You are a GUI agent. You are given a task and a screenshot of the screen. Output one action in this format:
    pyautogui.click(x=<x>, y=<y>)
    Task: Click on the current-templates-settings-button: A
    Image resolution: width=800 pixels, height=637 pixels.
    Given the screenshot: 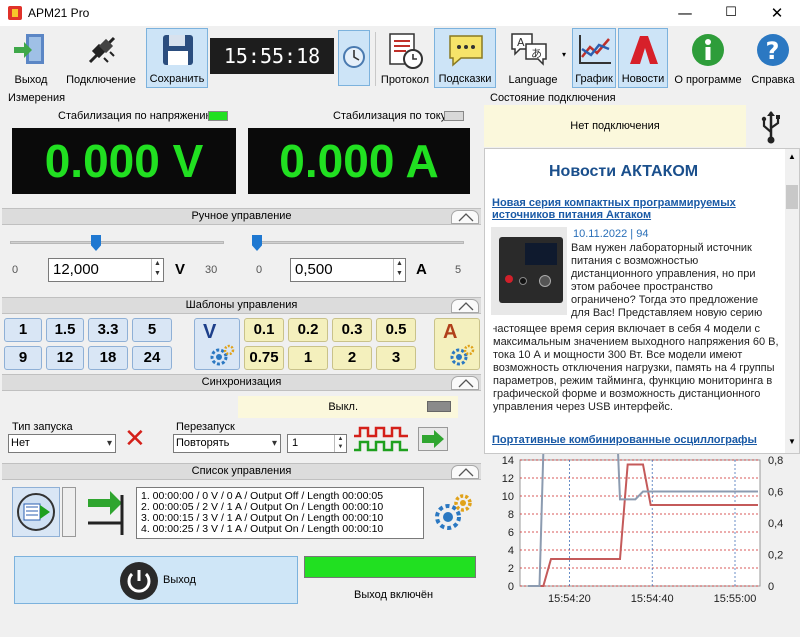 What is the action you would take?
    pyautogui.click(x=457, y=344)
    